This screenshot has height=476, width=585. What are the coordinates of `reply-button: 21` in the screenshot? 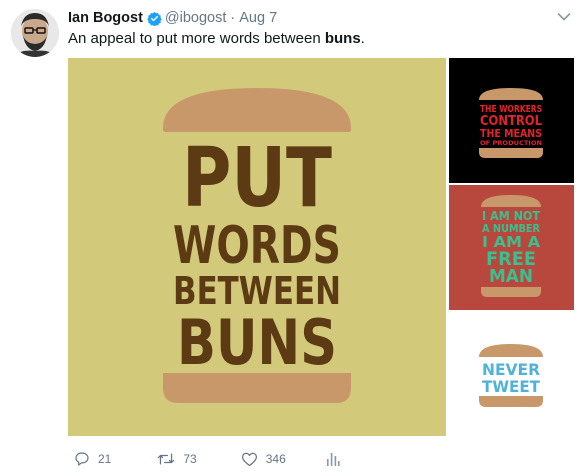 It's located at (92, 459).